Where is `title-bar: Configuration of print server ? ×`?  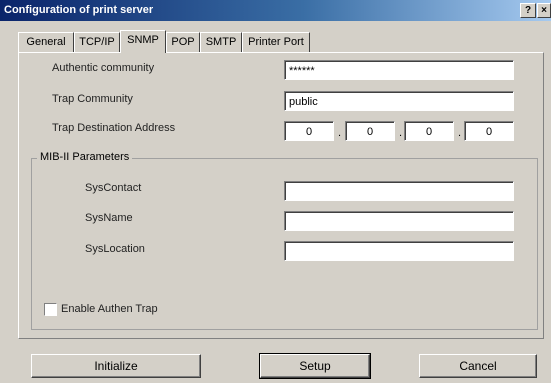
title-bar: Configuration of print server ? × is located at coordinates (275, 10).